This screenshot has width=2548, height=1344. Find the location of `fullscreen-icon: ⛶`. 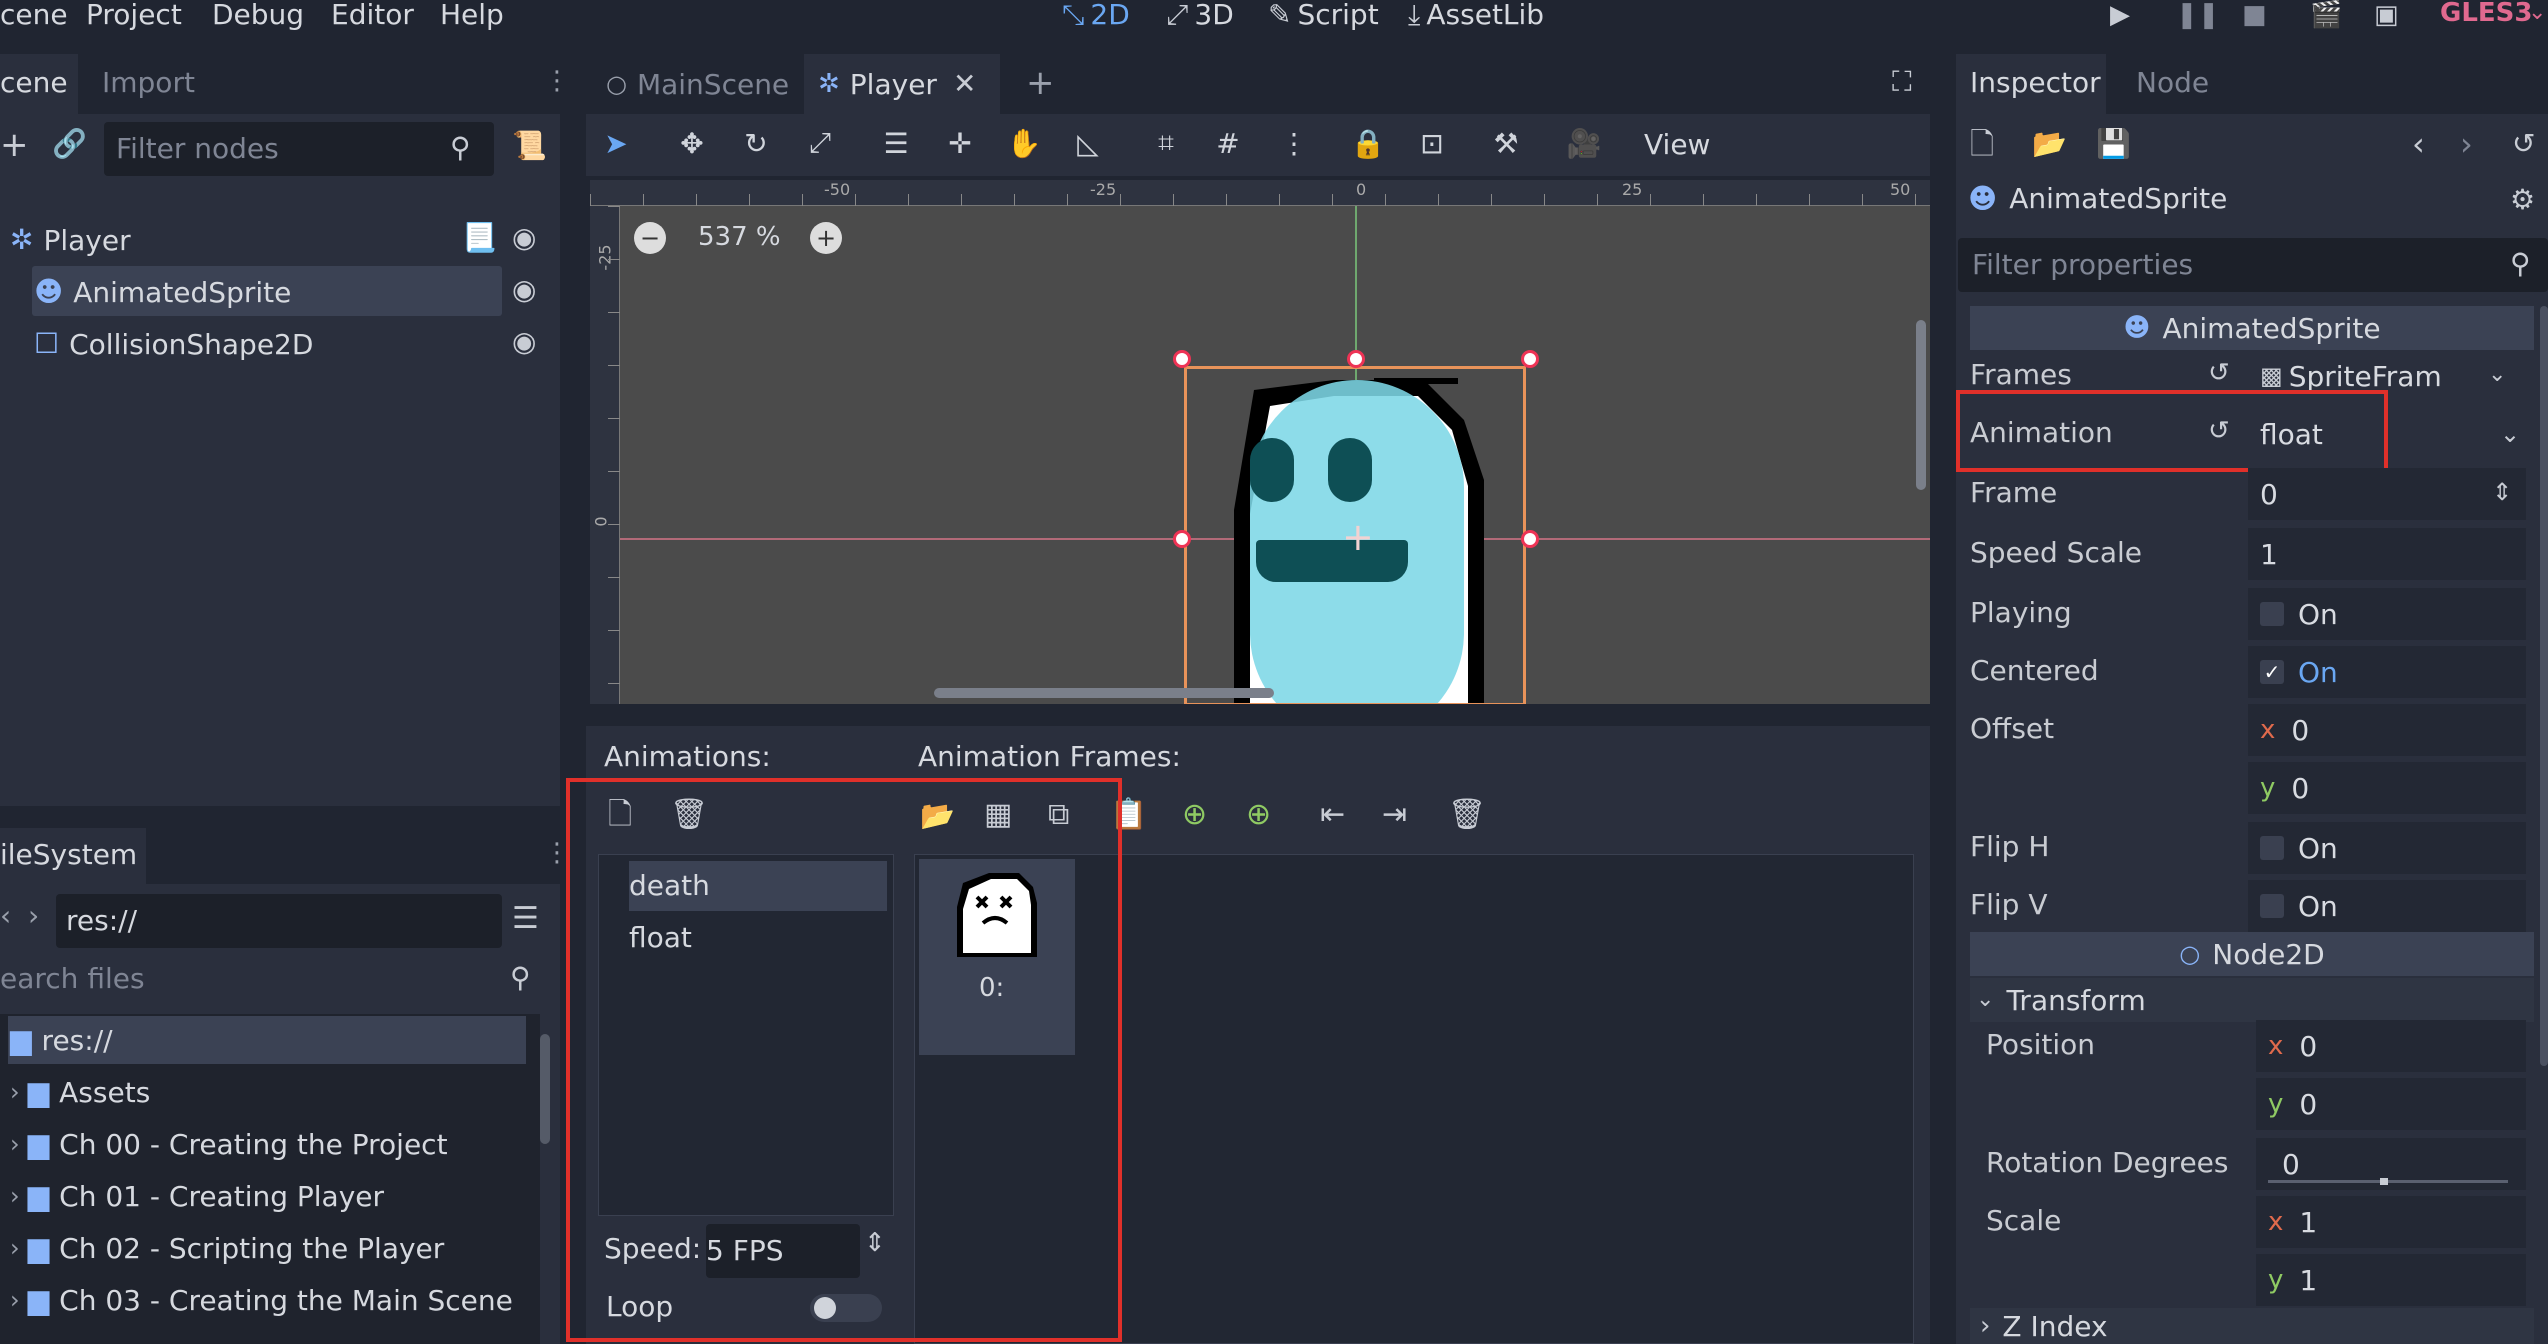

fullscreen-icon: ⛶ is located at coordinates (1902, 82).